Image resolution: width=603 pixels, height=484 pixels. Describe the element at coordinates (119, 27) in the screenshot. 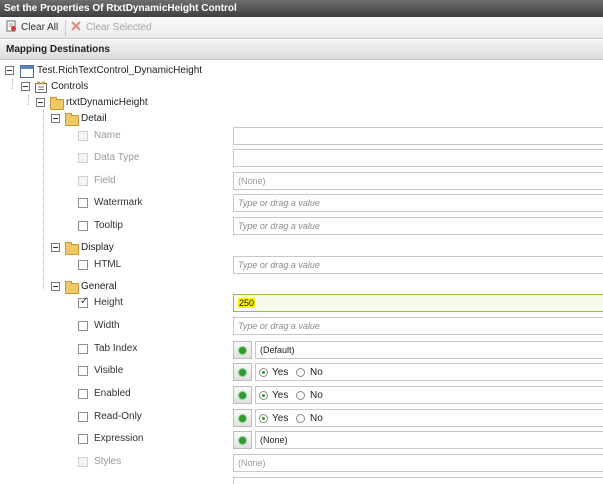

I see `clear-selected-label: Clear Selected` at that location.